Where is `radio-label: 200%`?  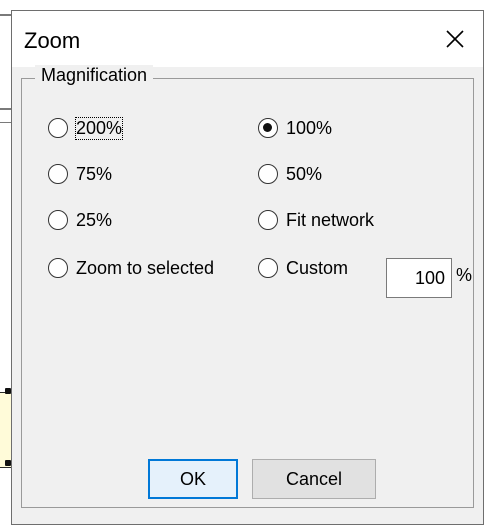
radio-label: 200% is located at coordinates (99, 128).